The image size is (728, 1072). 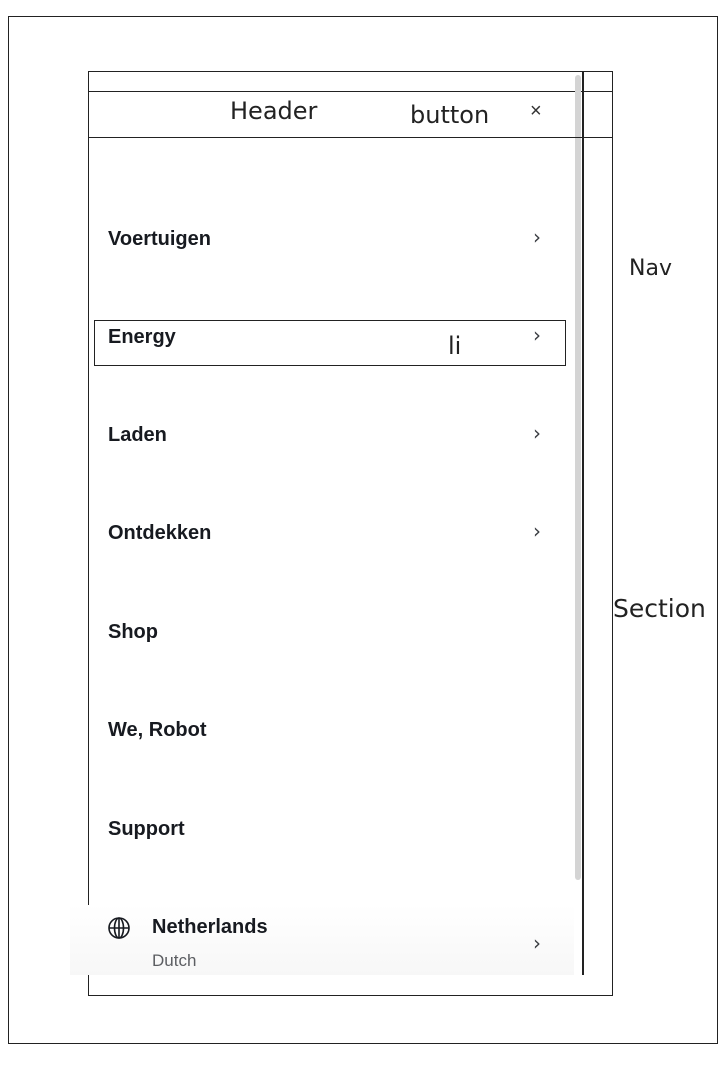 What do you see at coordinates (159, 239) in the screenshot?
I see `menu-item-label: Voertuigen` at bounding box center [159, 239].